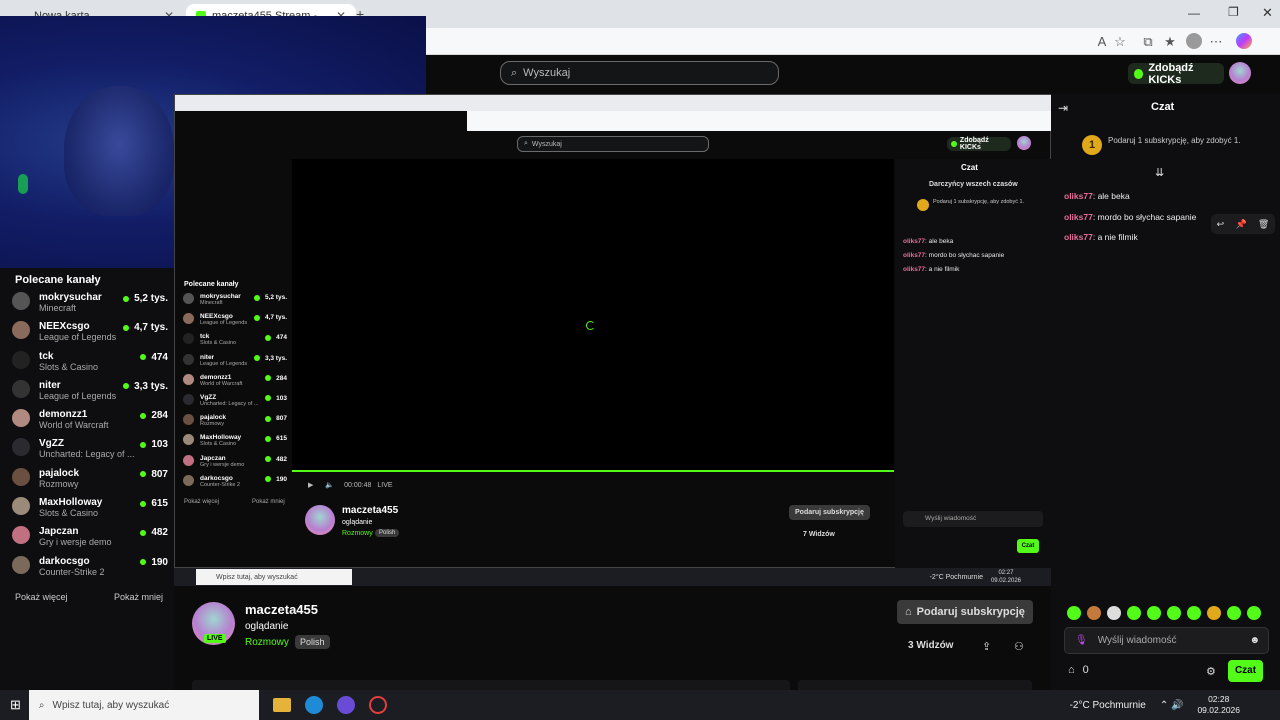  What do you see at coordinates (90, 365) in the screenshot?
I see `sidebar-channel-item: tck Slots & Casino 474` at bounding box center [90, 365].